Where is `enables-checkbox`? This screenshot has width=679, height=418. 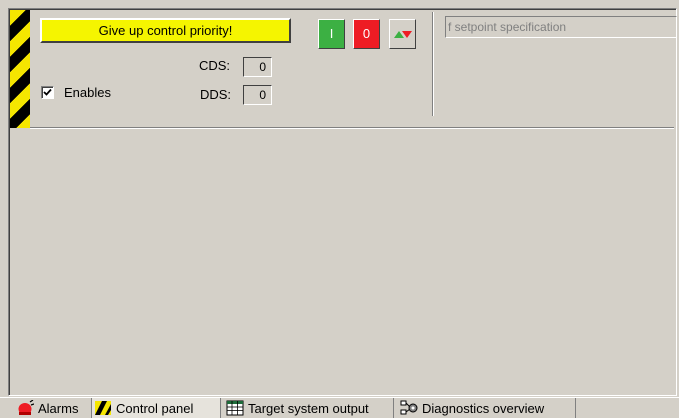 enables-checkbox is located at coordinates (47, 92).